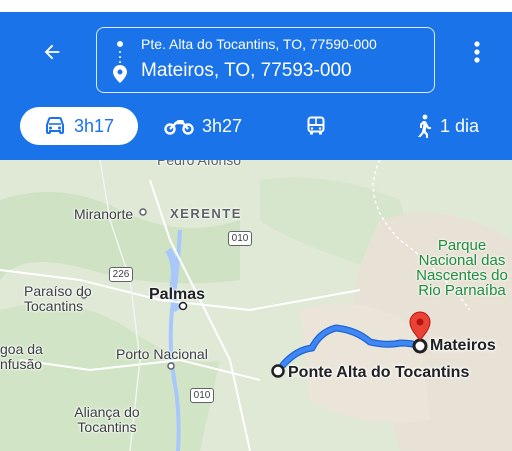 The width and height of the screenshot is (512, 451). Describe the element at coordinates (222, 125) in the screenshot. I see `tab-motorcycle-label: 3h27` at that location.